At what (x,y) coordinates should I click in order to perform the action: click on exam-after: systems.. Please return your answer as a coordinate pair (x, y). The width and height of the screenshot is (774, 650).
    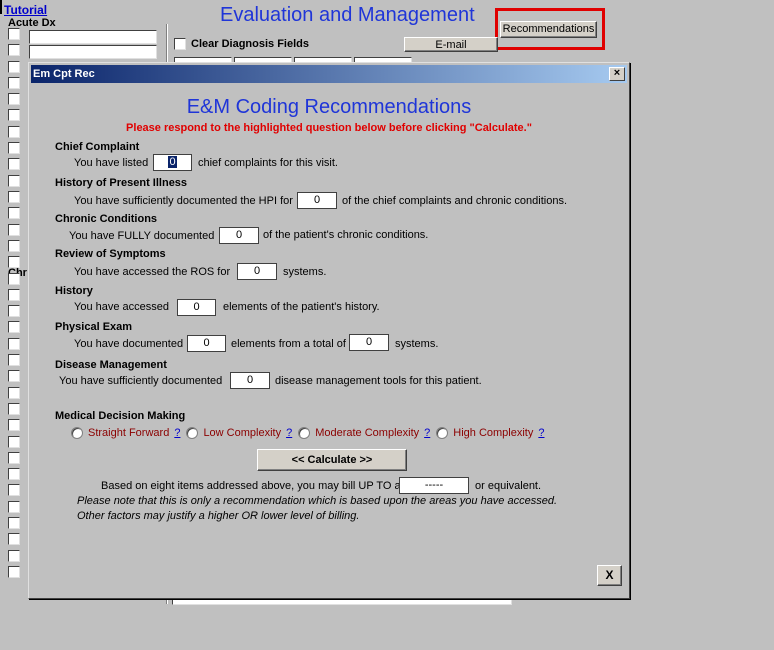
    Looking at the image, I should click on (417, 344).